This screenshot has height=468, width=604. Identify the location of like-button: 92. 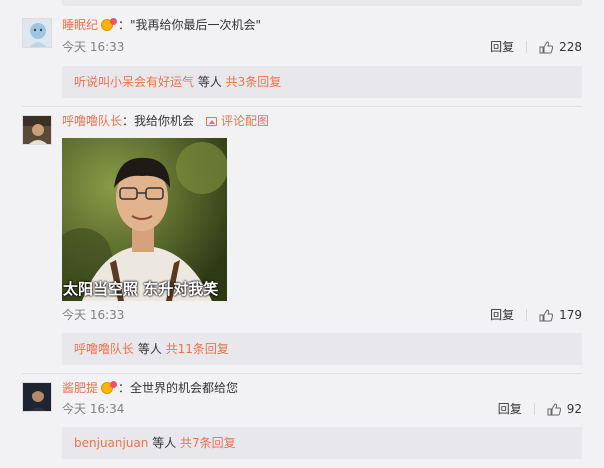
(564, 409).